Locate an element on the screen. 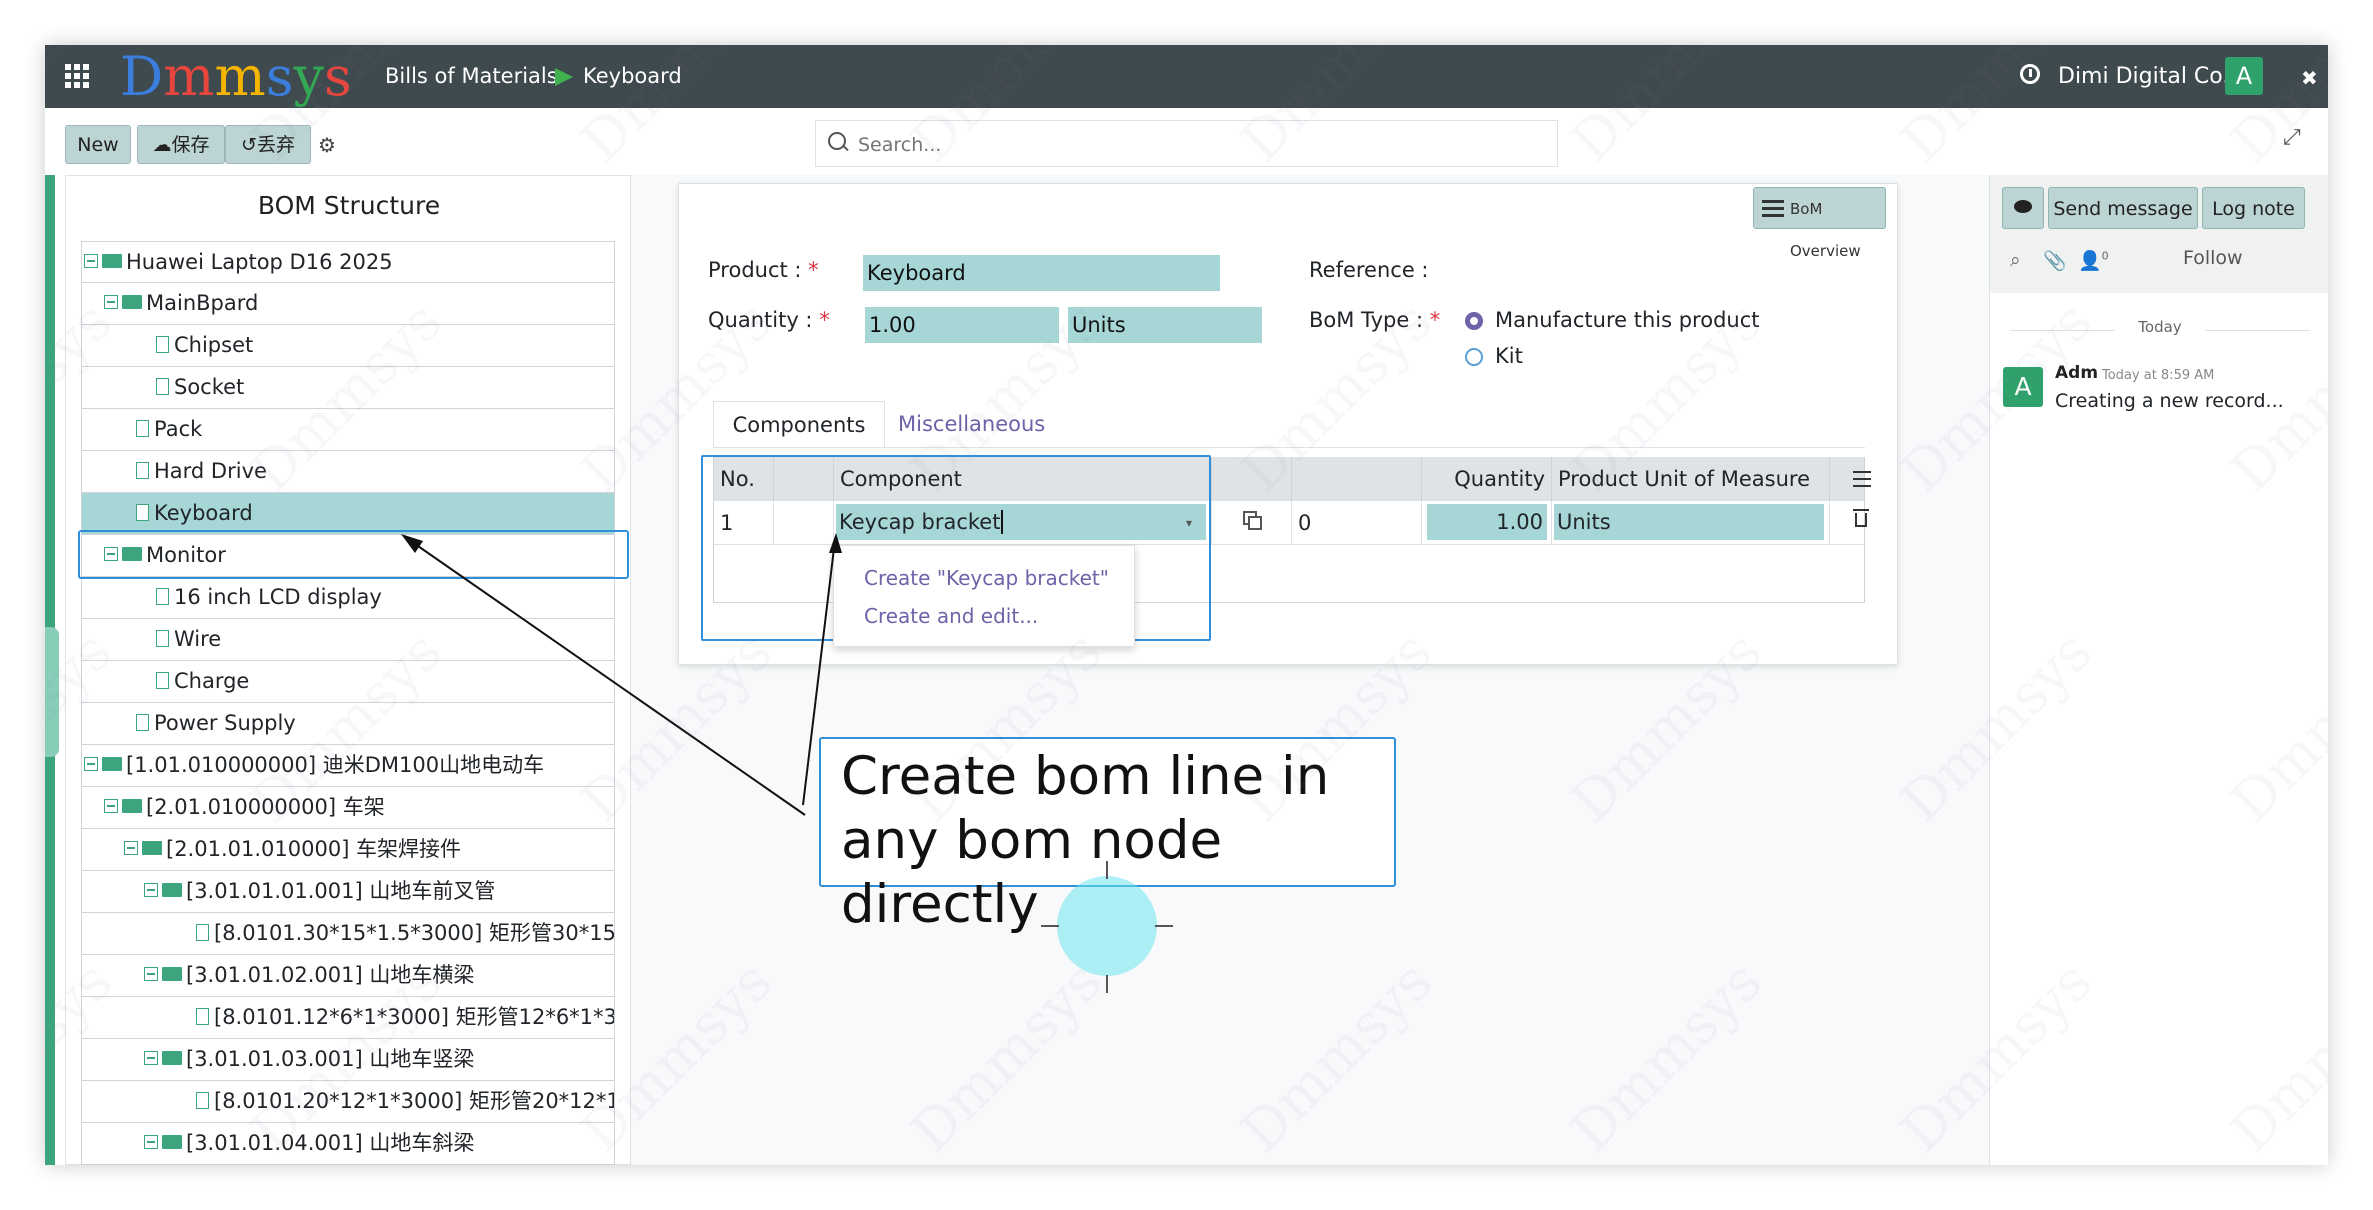 The width and height of the screenshot is (2373, 1210). date-label: Today is located at coordinates (2160, 327).